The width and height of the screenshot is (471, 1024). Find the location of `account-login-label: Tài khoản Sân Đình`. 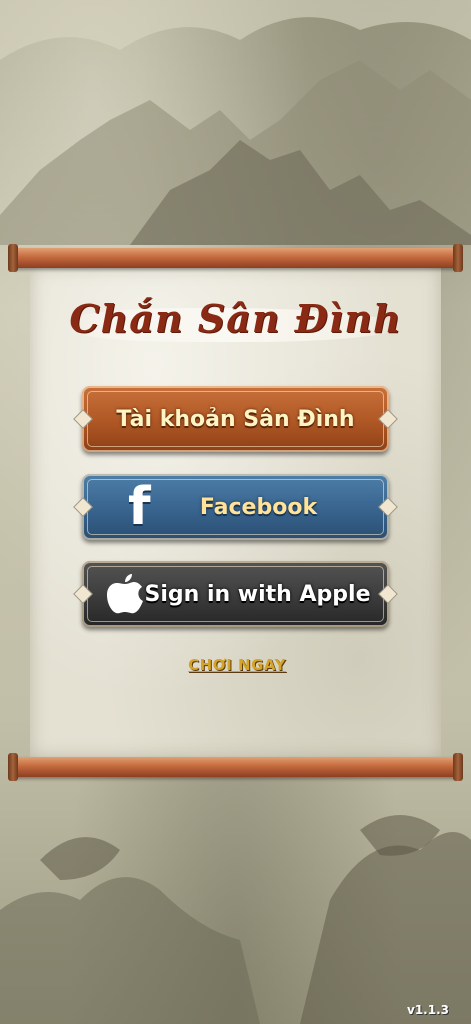

account-login-label: Tài khoản Sân Đình is located at coordinates (235, 419).